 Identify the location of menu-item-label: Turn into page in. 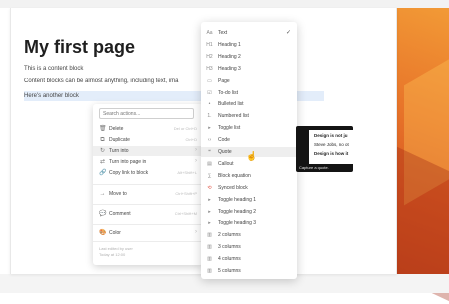
(128, 162).